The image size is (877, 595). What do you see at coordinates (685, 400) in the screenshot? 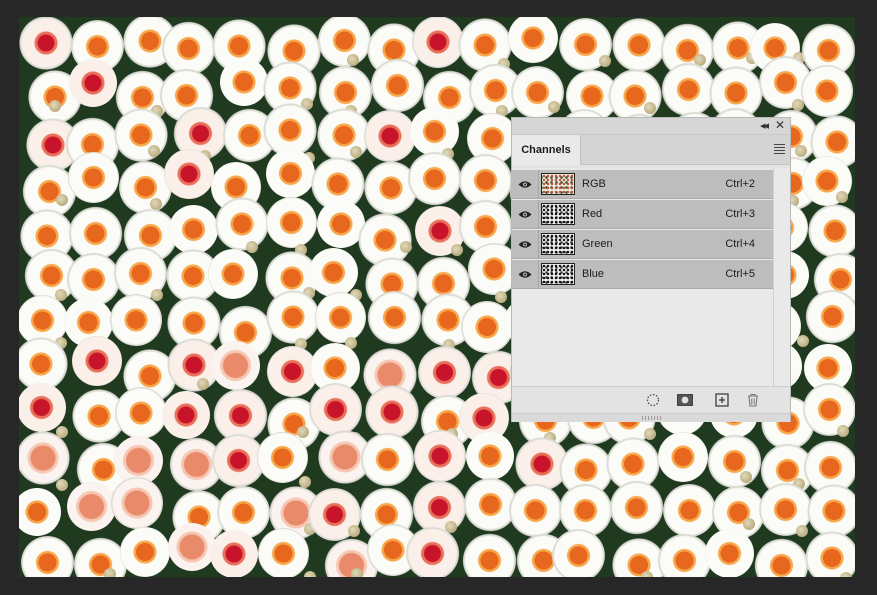
I see `save-selection-as-channel-icon` at bounding box center [685, 400].